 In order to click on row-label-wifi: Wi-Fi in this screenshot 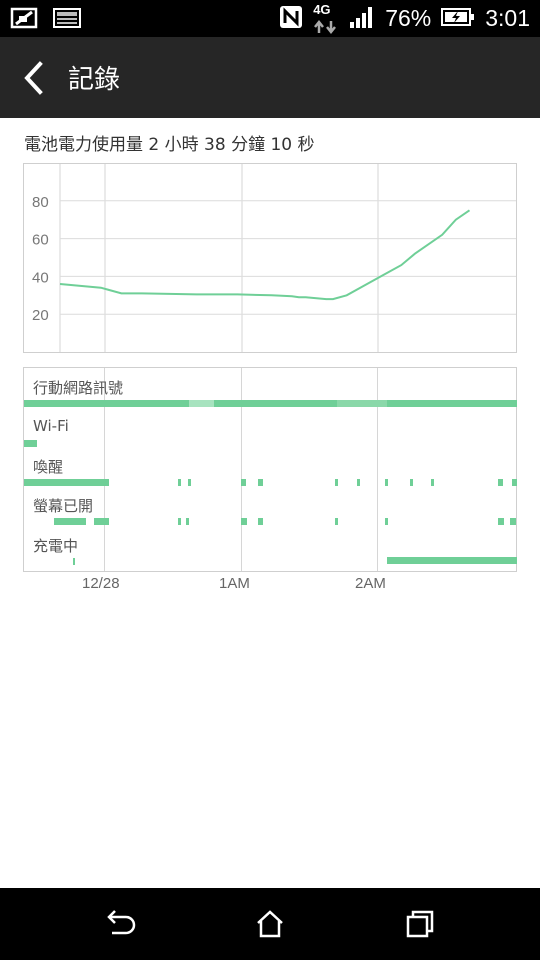, I will do `click(51, 426)`.